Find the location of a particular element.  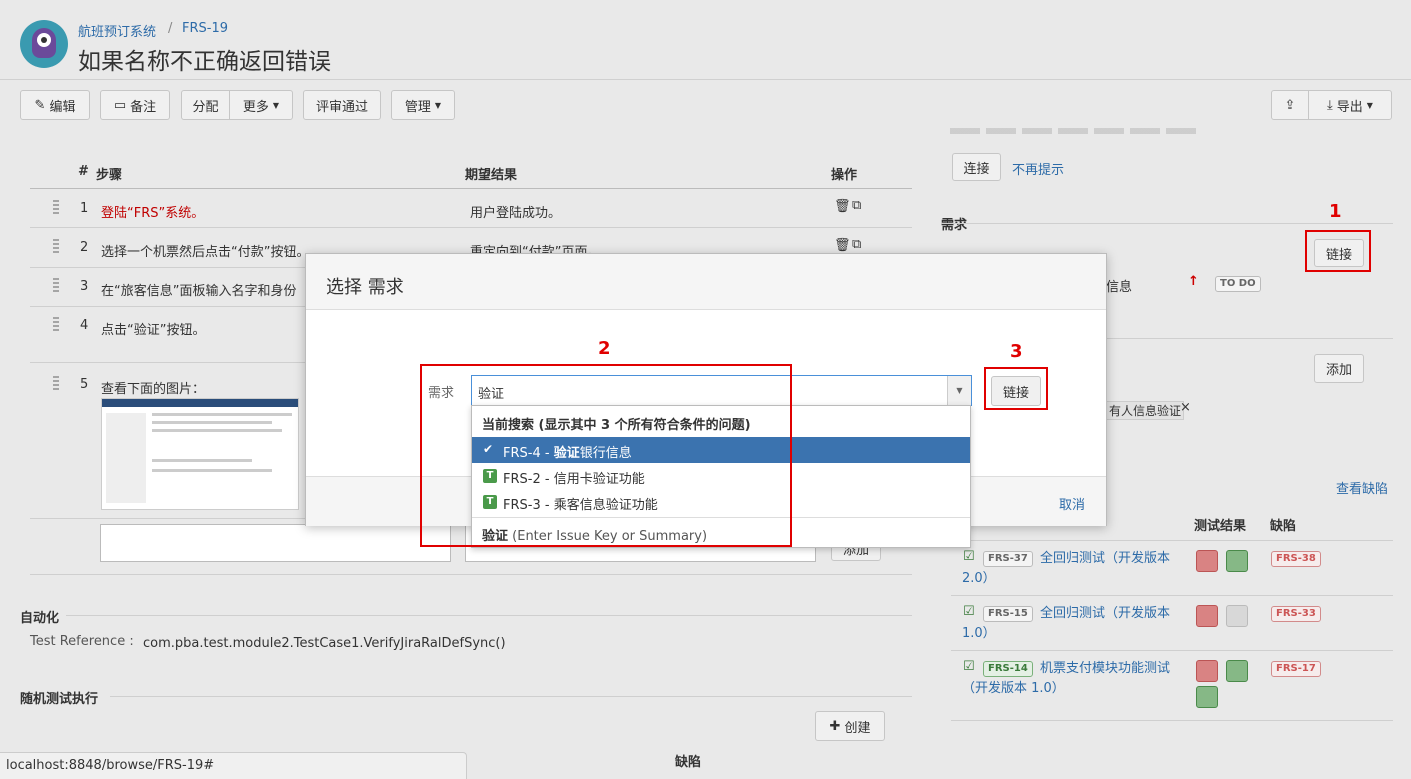

step-text: 登陆“FRS”系统。 is located at coordinates (153, 213).